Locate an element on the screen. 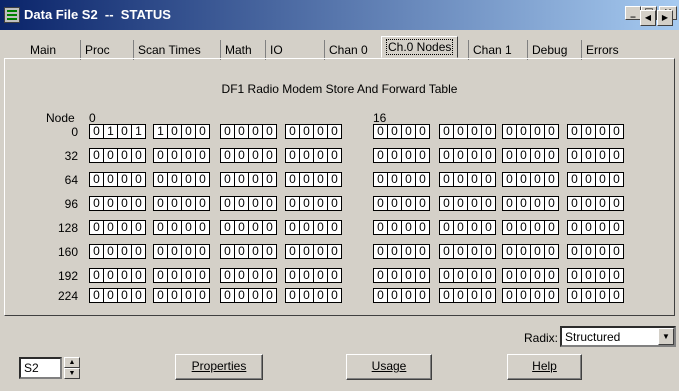 The height and width of the screenshot is (391, 679). properties-button: Properties is located at coordinates (219, 367).